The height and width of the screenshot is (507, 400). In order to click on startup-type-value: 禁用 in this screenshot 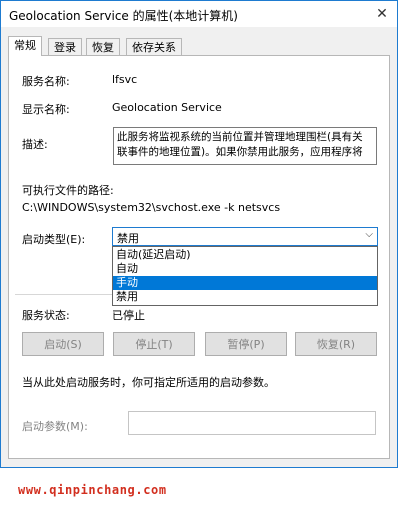, I will do `click(128, 238)`.